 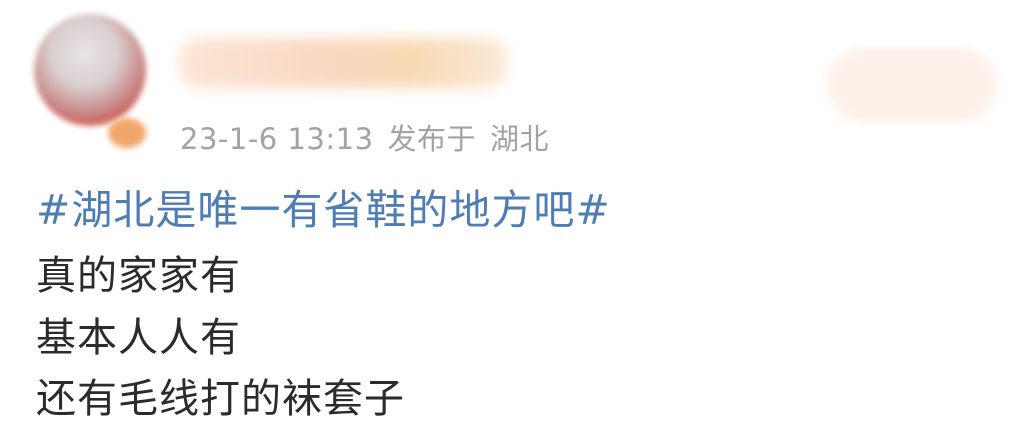 What do you see at coordinates (432, 139) in the screenshot?
I see `published-label: 发布于` at bounding box center [432, 139].